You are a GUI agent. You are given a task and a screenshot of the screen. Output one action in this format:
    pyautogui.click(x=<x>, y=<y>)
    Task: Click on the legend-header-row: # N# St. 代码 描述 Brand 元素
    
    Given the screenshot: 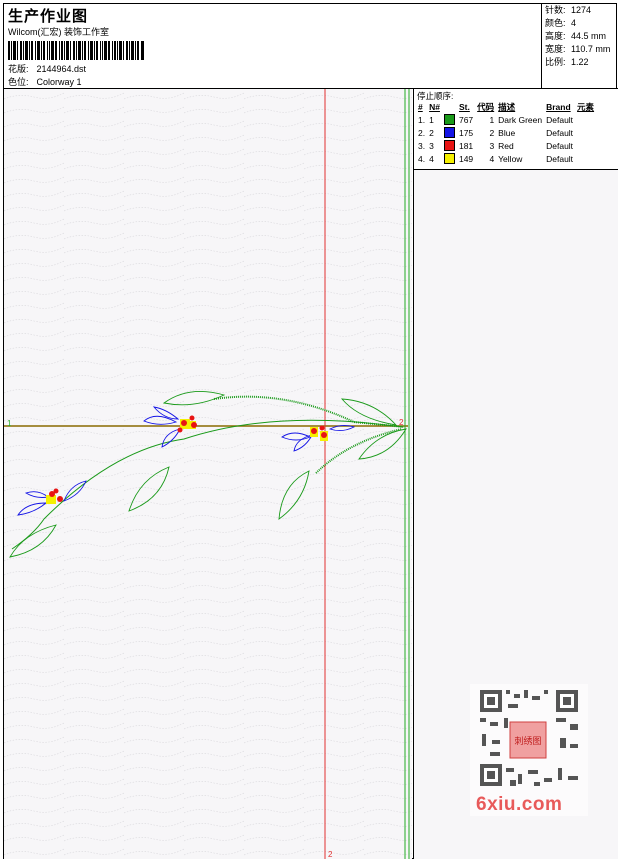 What is the action you would take?
    pyautogui.click(x=506, y=107)
    